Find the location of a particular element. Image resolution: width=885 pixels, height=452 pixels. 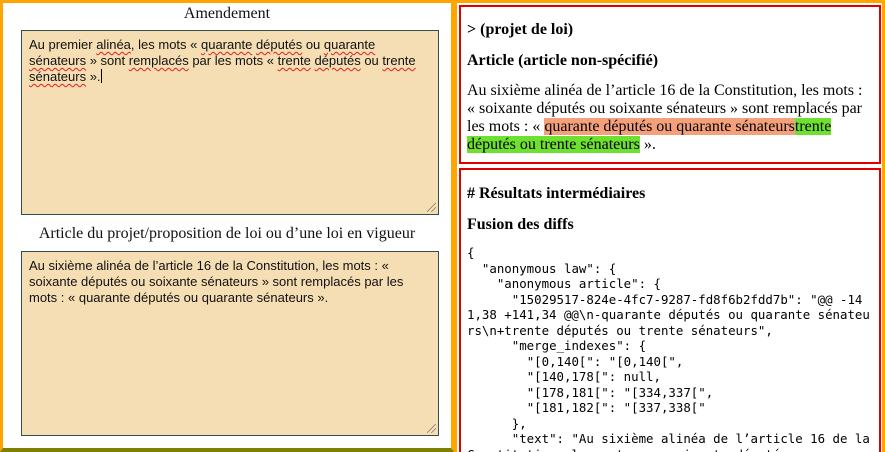

amendment-title: Amendement is located at coordinates (227, 13).